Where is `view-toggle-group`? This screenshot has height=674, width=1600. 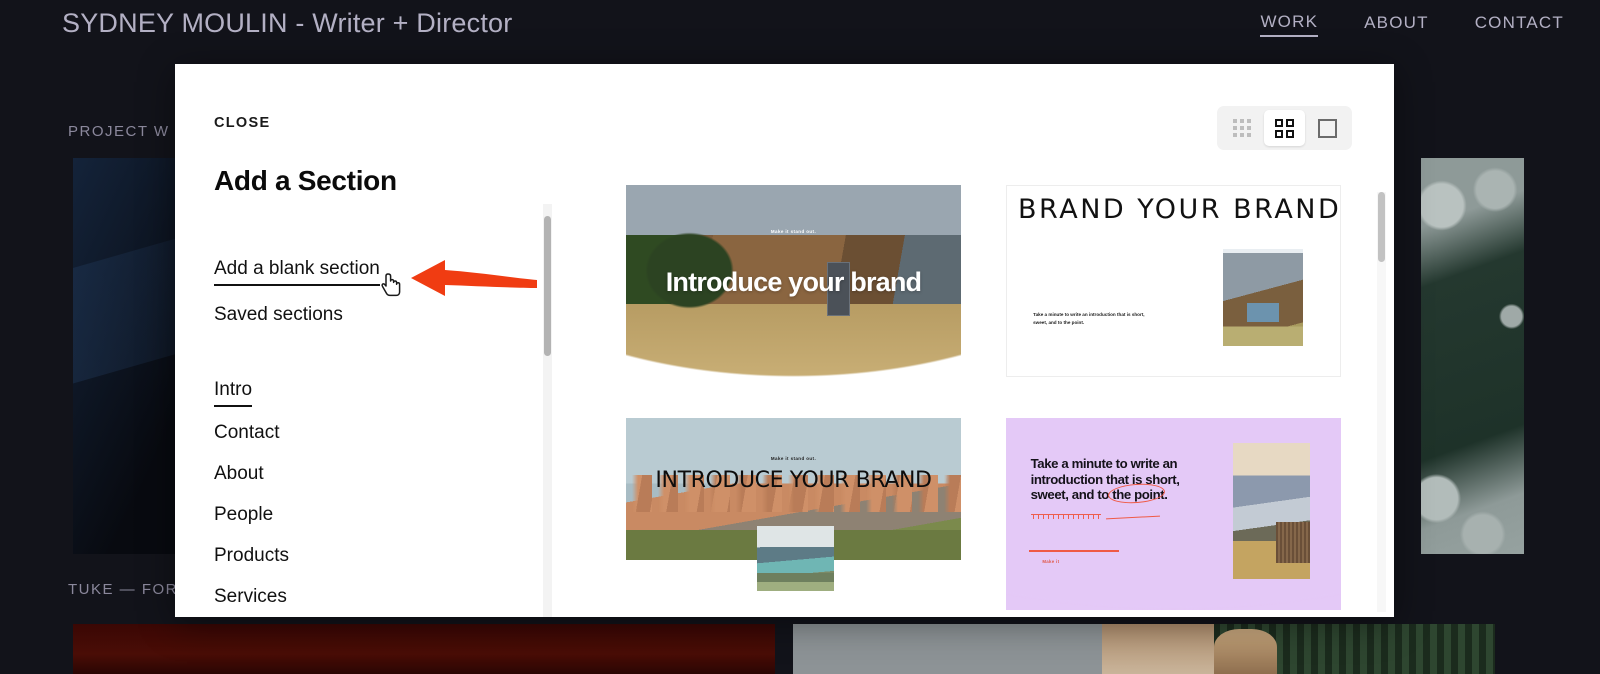
view-toggle-group is located at coordinates (1284, 128).